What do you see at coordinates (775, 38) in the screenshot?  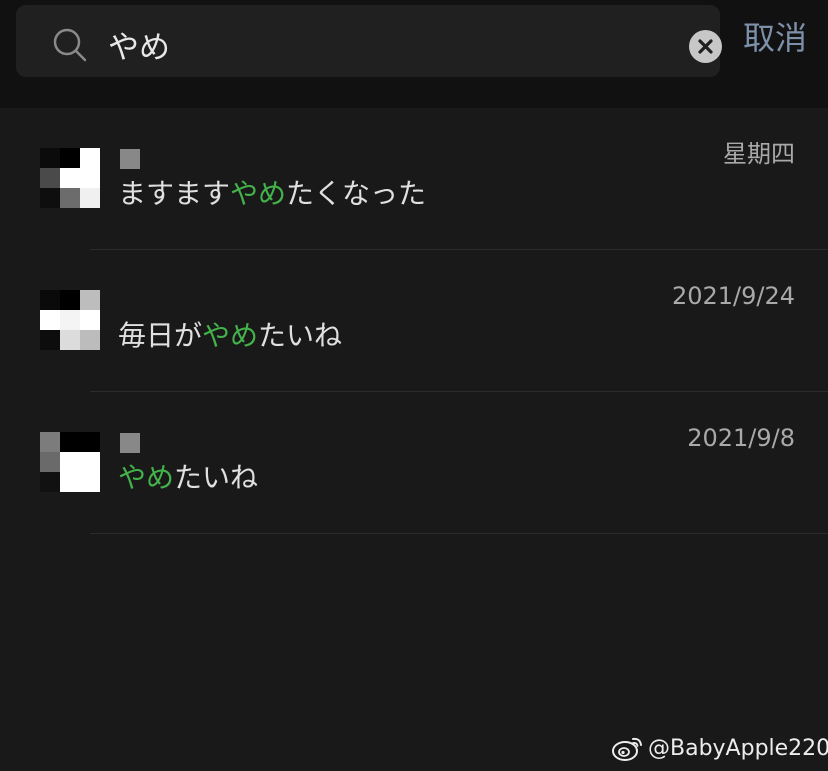 I see `cancel-button: 取消` at bounding box center [775, 38].